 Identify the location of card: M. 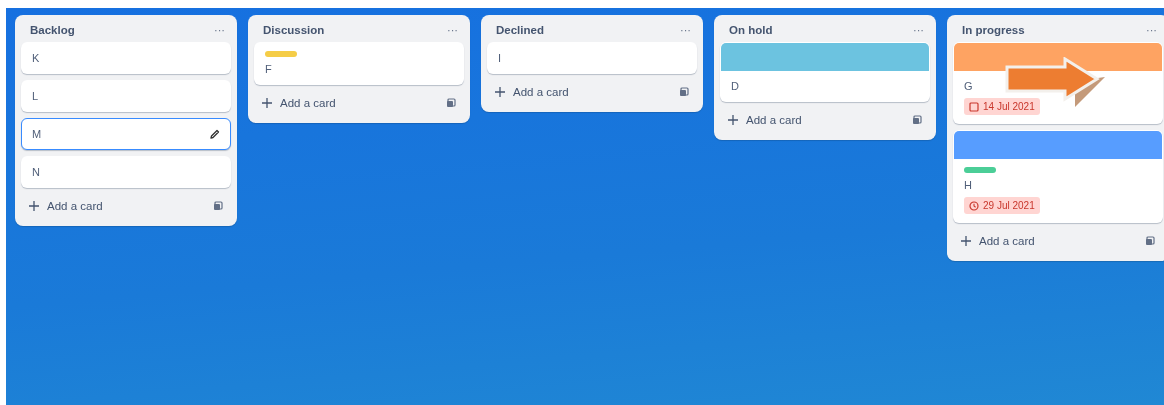
(126, 134).